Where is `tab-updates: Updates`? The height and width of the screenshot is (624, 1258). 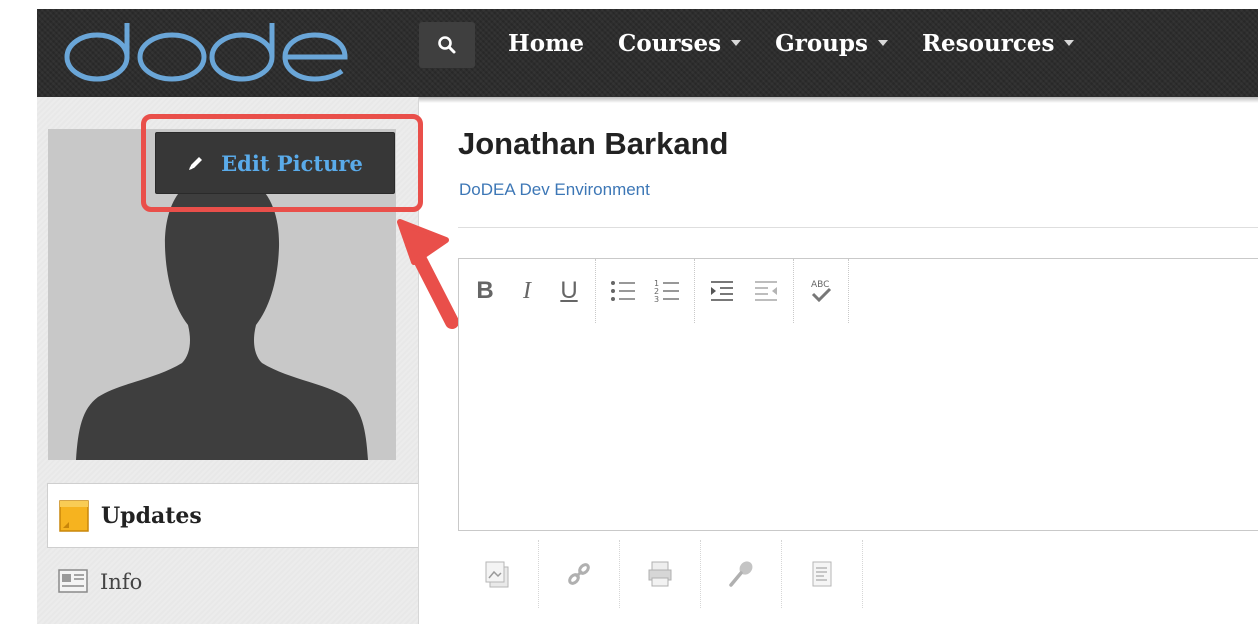
tab-updates: Updates is located at coordinates (232, 515).